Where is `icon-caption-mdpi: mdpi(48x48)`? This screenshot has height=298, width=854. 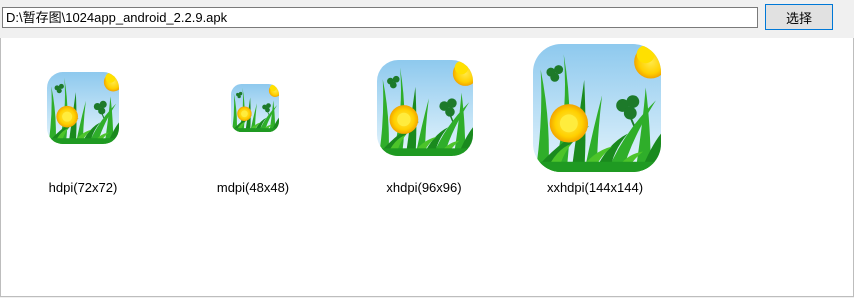 icon-caption-mdpi: mdpi(48x48) is located at coordinates (253, 187).